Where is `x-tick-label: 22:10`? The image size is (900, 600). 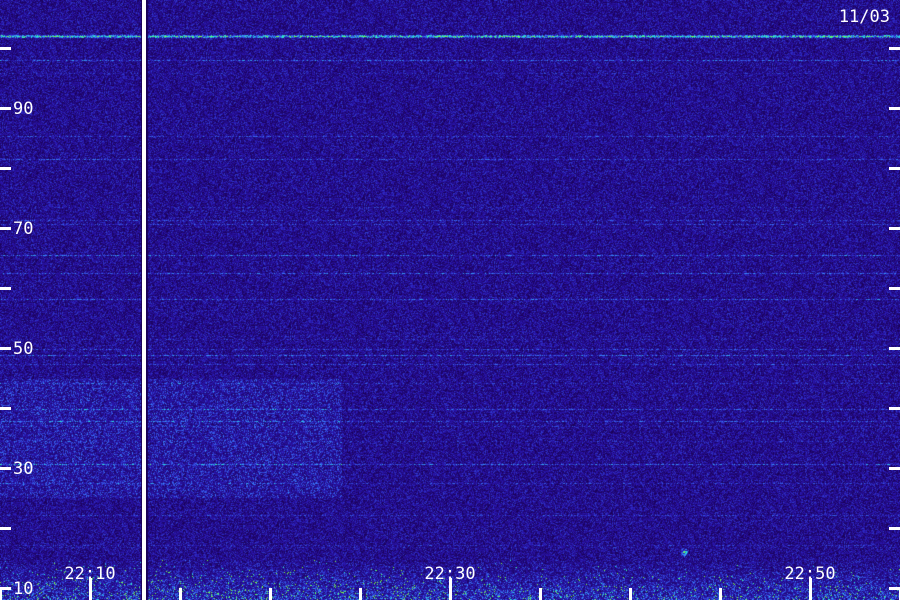 x-tick-label: 22:10 is located at coordinates (89, 574).